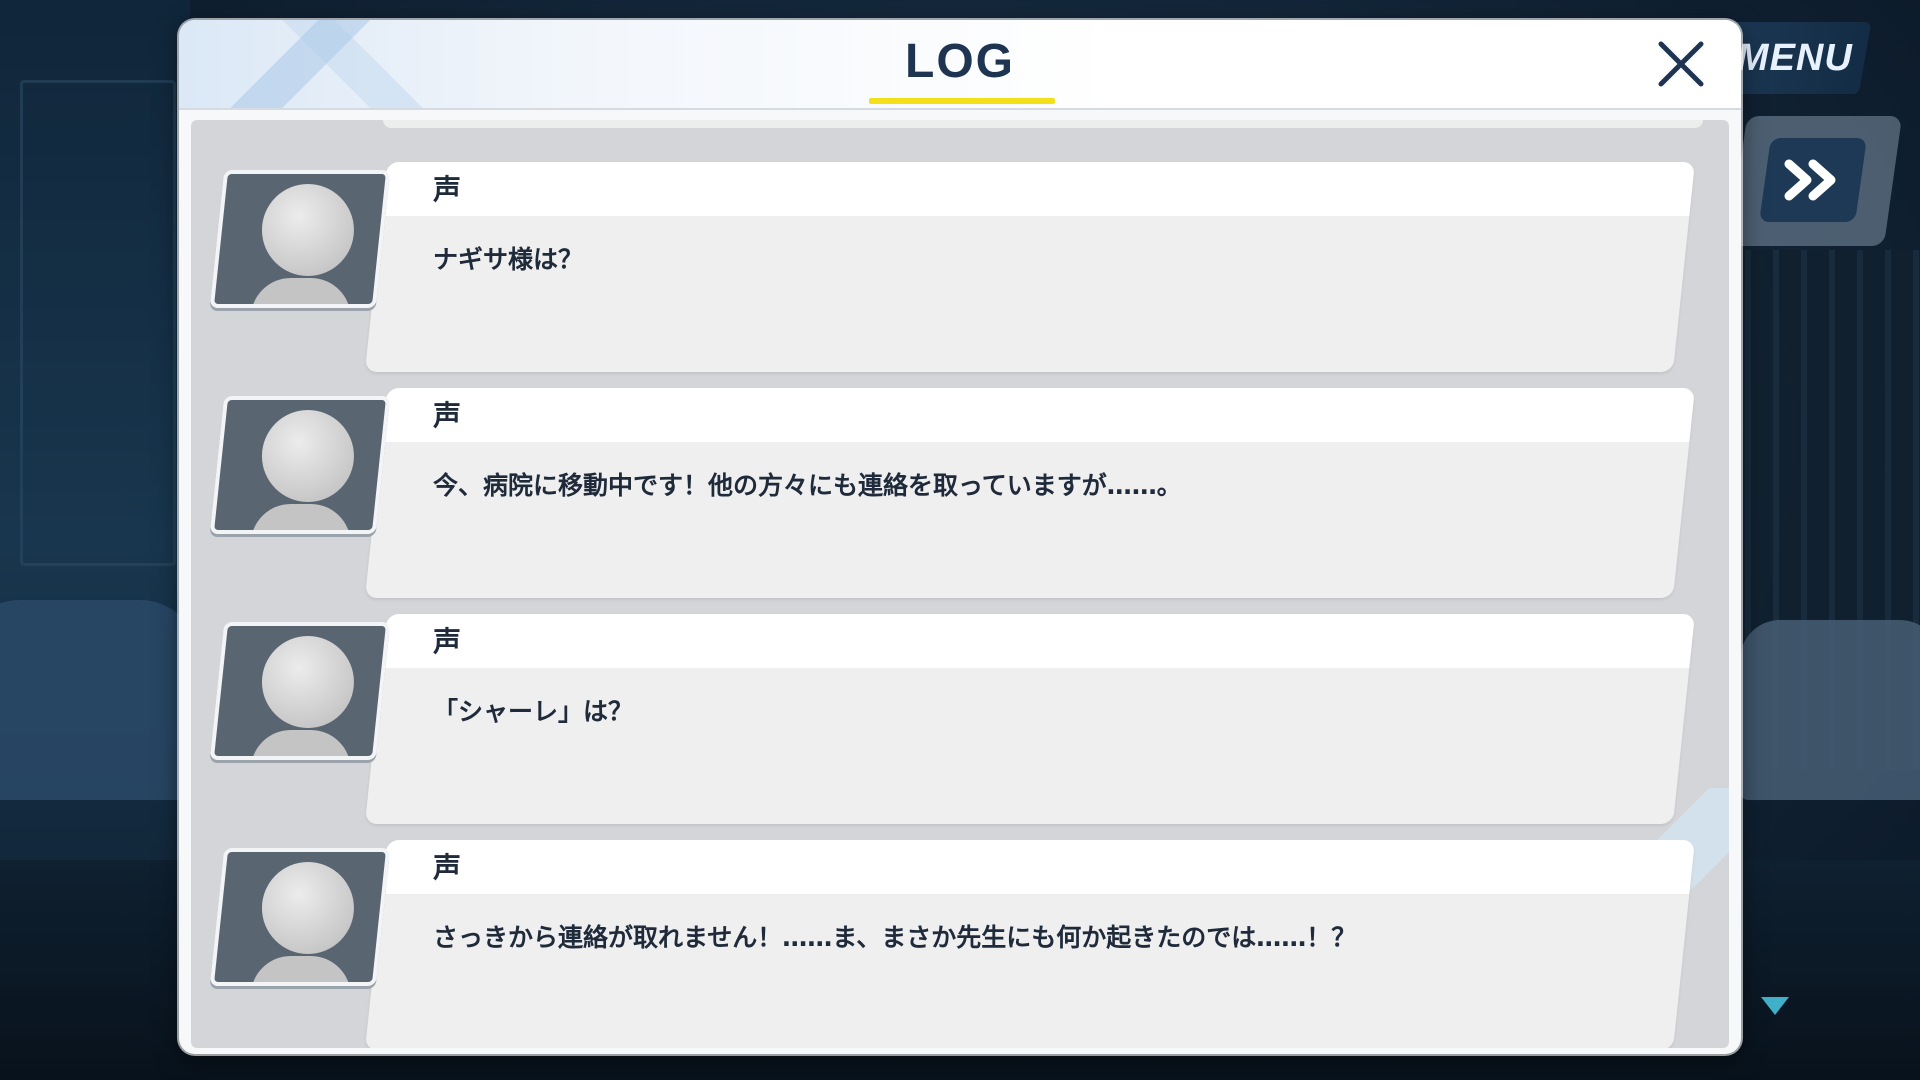  Describe the element at coordinates (533, 711) in the screenshot. I see `dialogue-text: 「シャーレ」は？` at that location.